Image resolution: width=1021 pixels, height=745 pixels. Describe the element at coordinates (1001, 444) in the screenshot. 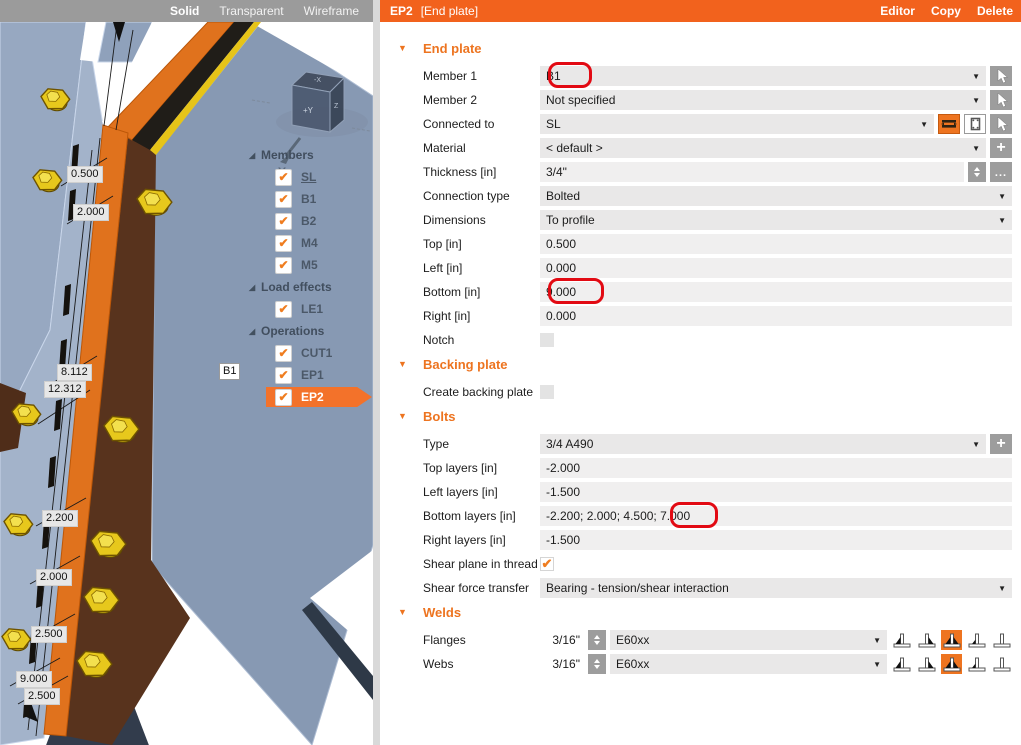

I see `type-add-button: +` at that location.